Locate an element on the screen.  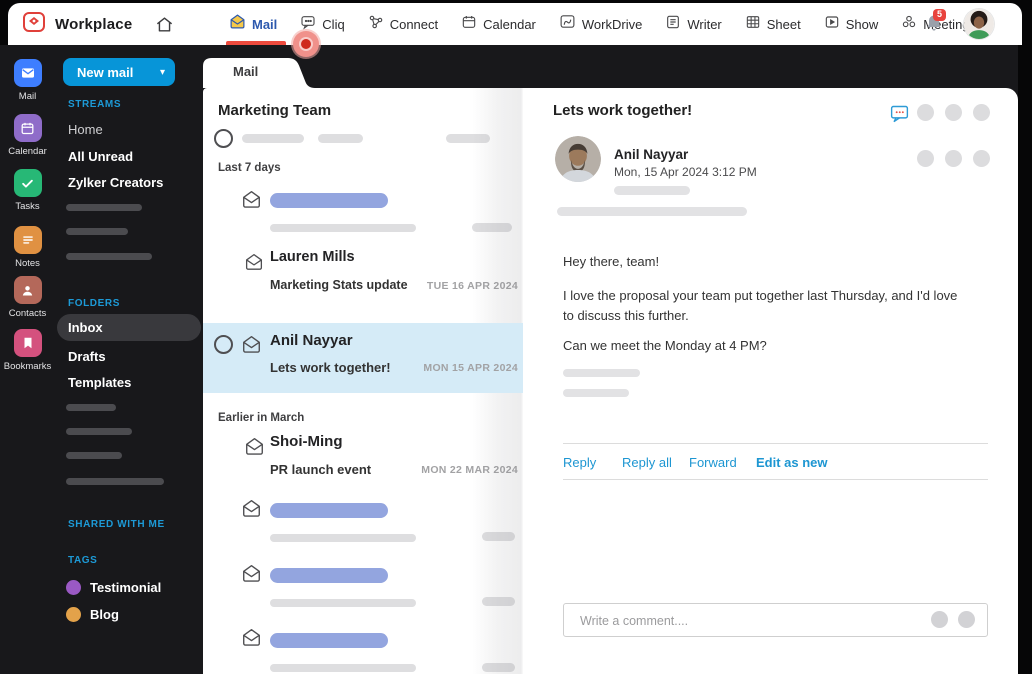
bookmarks-app-icon is located at coordinates (27, 343).